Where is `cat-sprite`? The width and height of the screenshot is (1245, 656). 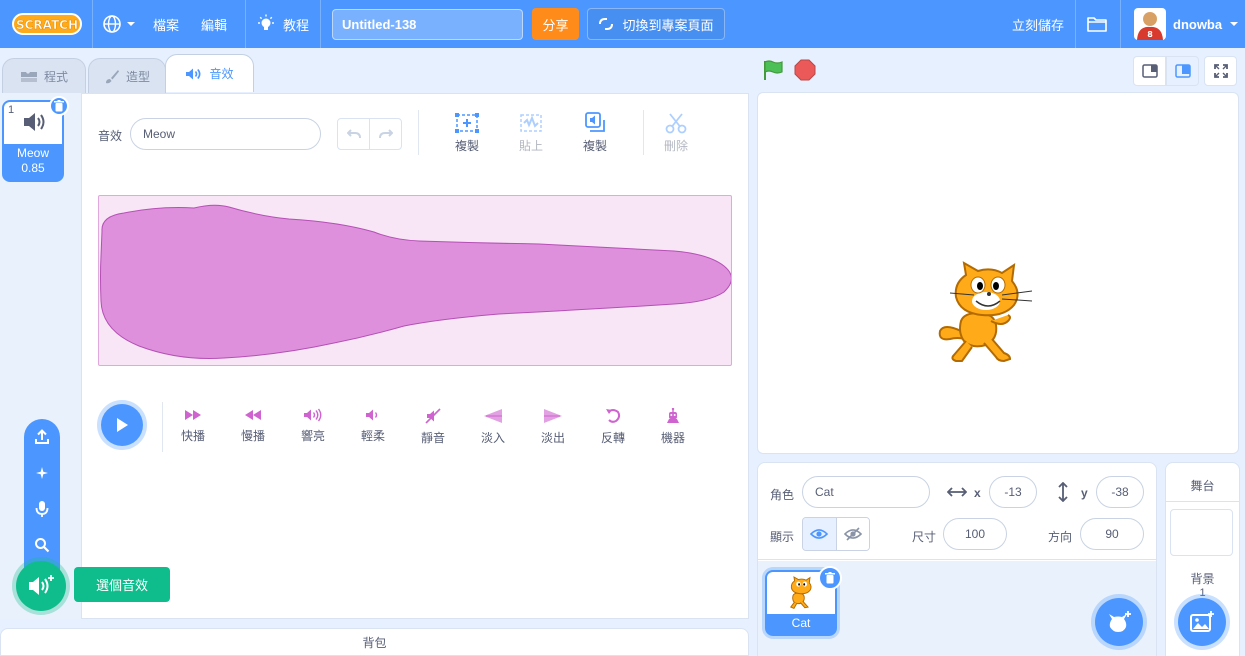 cat-sprite is located at coordinates (986, 313).